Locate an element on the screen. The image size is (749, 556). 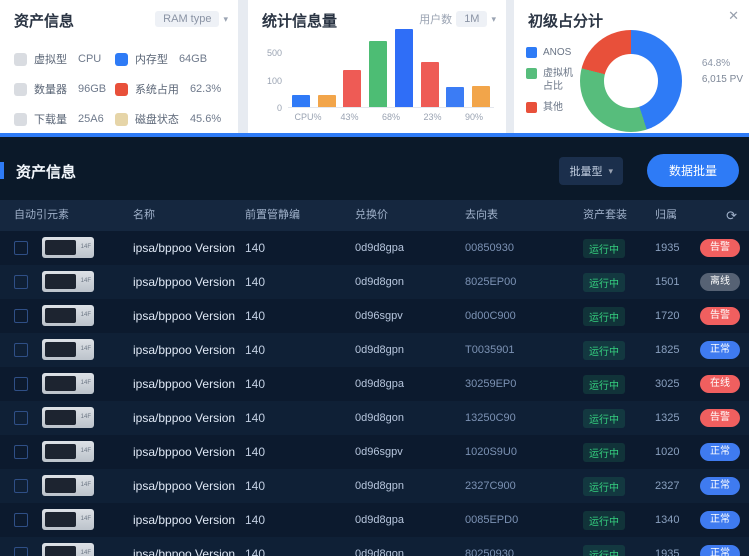
bar-chart-x-axis: CPU% 43% 68% 23% 90% is located at coordinates (391, 117).